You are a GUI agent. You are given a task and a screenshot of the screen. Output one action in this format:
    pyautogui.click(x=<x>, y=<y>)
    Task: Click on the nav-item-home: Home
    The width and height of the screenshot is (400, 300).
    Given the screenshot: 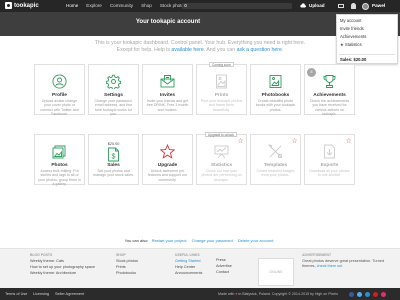 What is the action you would take?
    pyautogui.click(x=72, y=5)
    